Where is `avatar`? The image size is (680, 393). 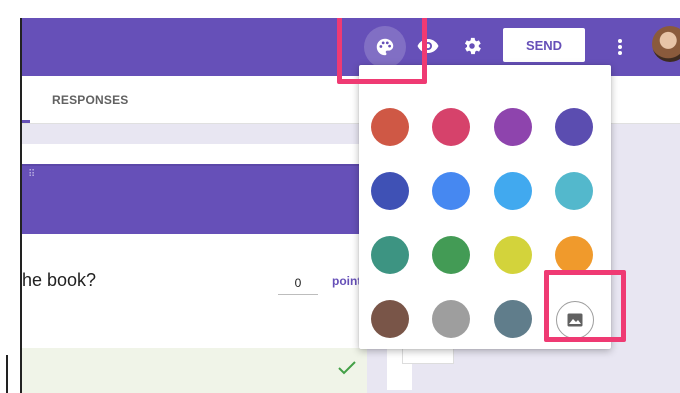 avatar is located at coordinates (666, 44).